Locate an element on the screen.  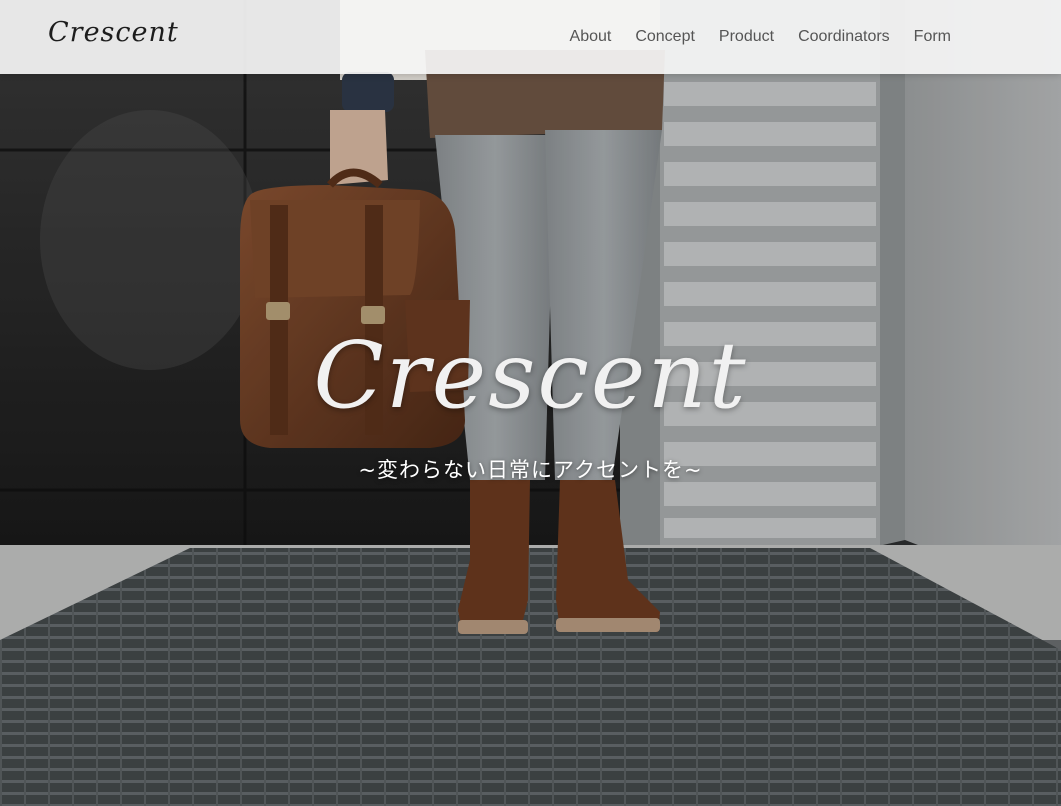
nav-link-about: About is located at coordinates (591, 37).